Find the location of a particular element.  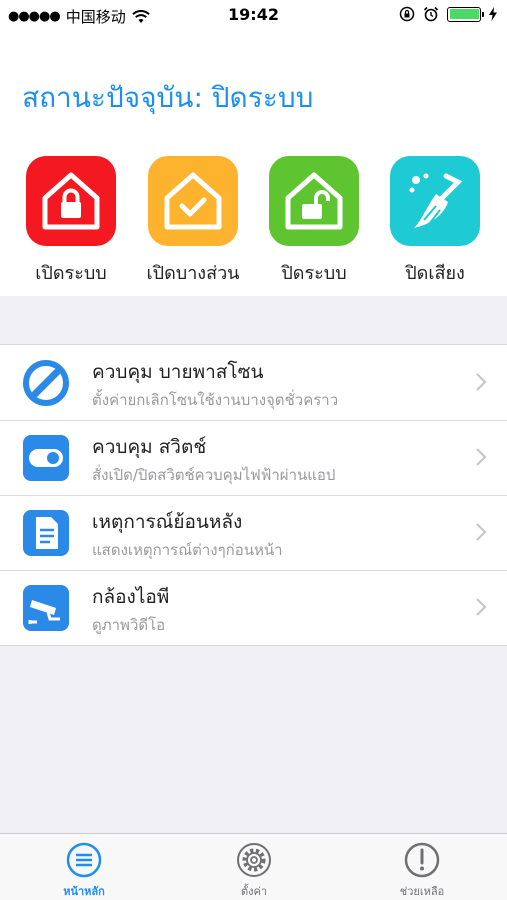

current-status-title: สถานะปัจจุบัน: ปิดระบบ is located at coordinates (168, 97).